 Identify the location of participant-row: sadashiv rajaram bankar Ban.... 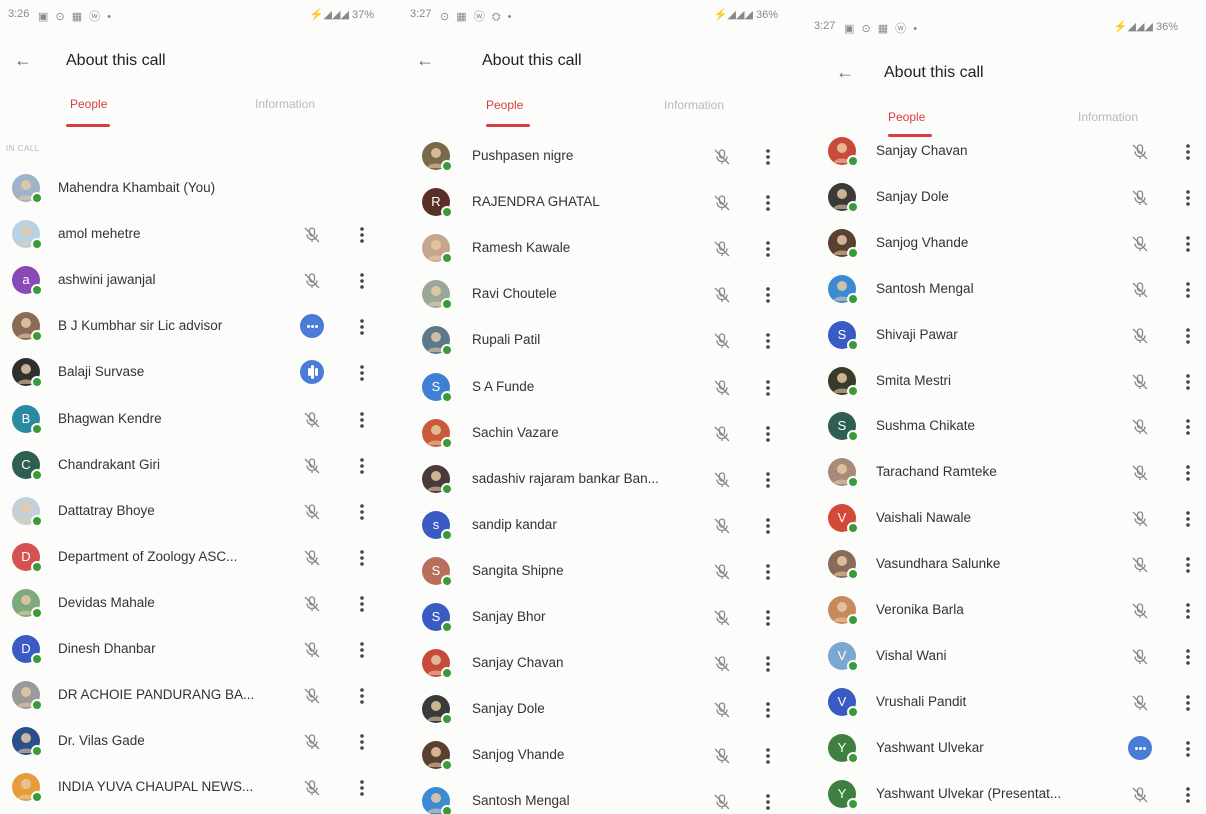
(604, 479).